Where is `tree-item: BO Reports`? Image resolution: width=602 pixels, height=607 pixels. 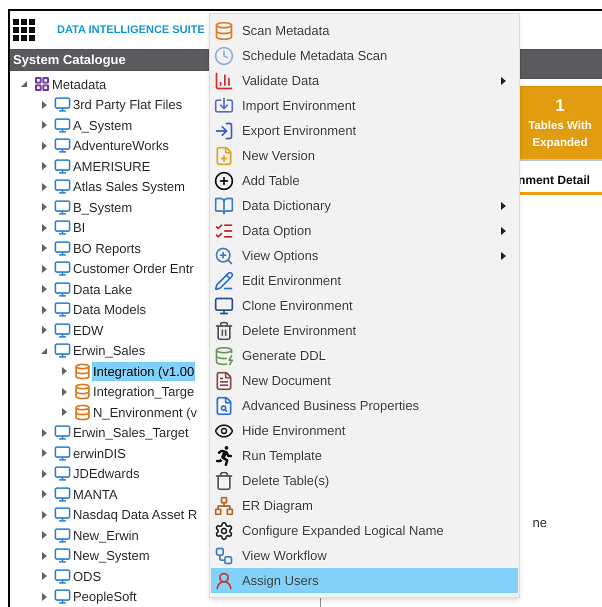 tree-item: BO Reports is located at coordinates (107, 248).